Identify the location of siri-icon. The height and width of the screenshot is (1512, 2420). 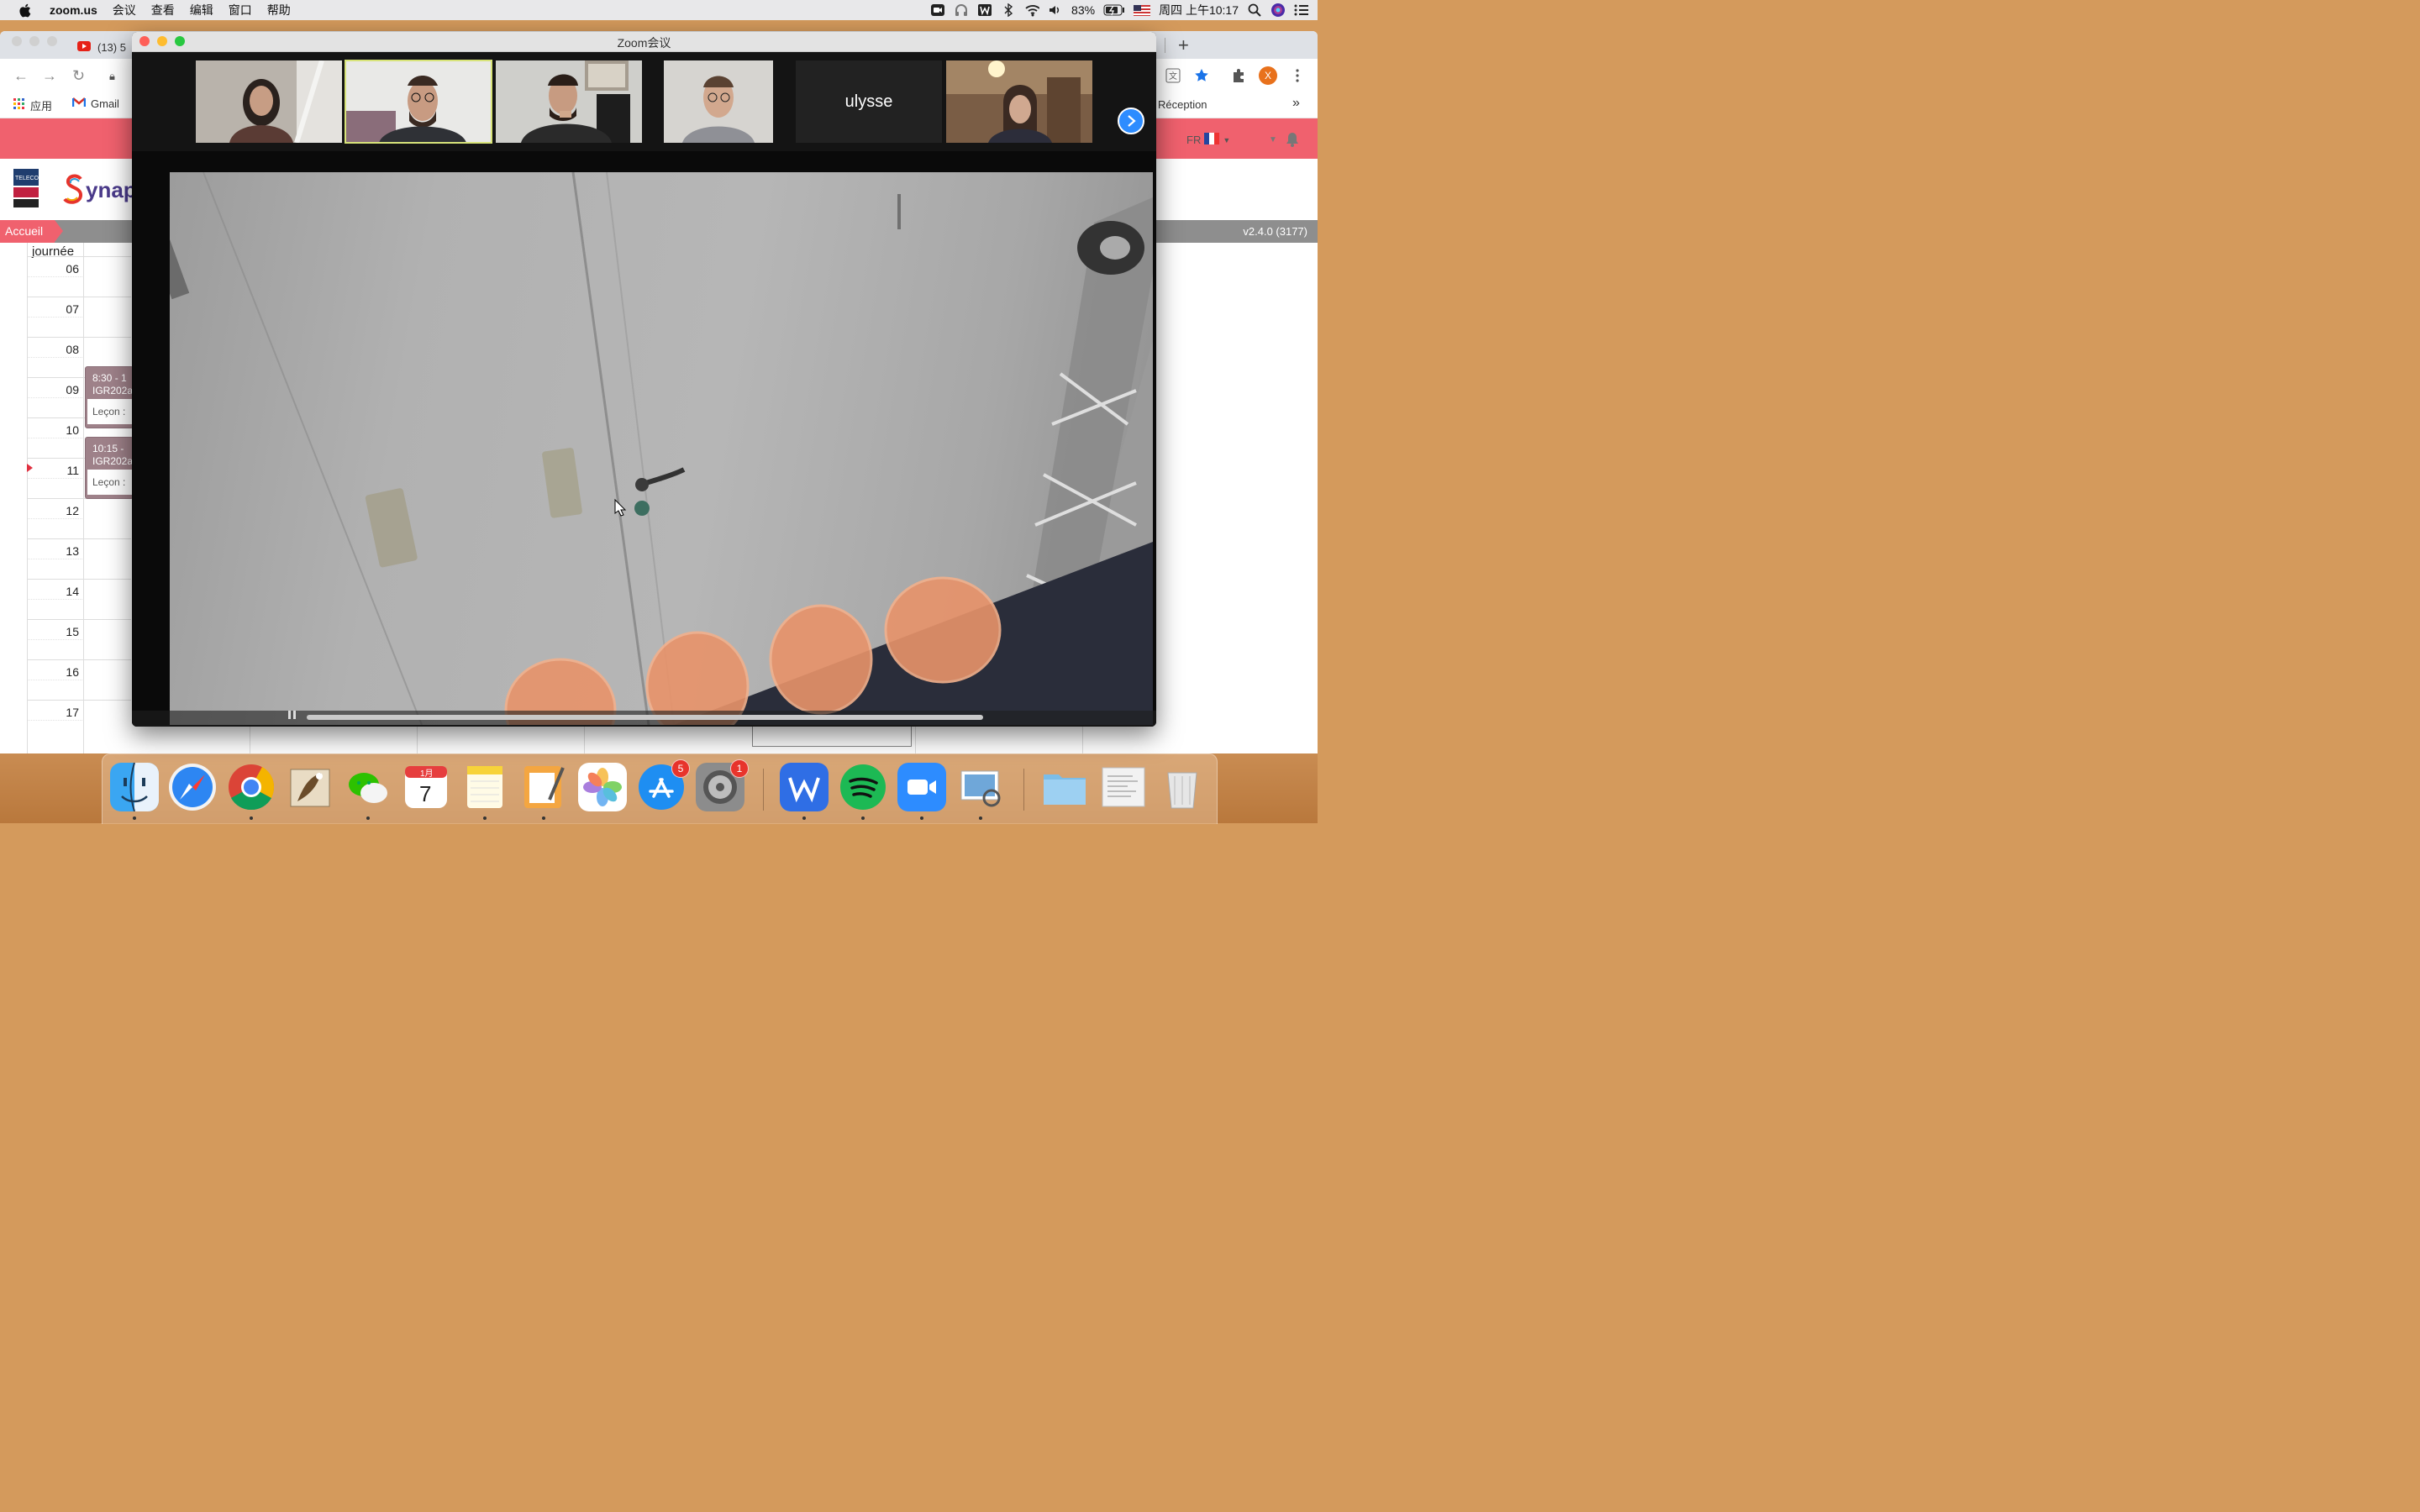
(1278, 10).